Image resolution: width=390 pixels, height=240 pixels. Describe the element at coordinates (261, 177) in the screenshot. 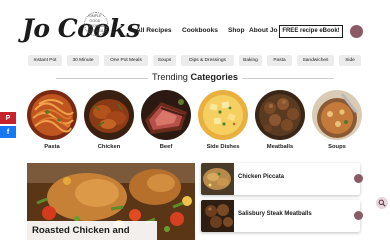

I see `recipe-card-title: Chicken Piccata` at that location.